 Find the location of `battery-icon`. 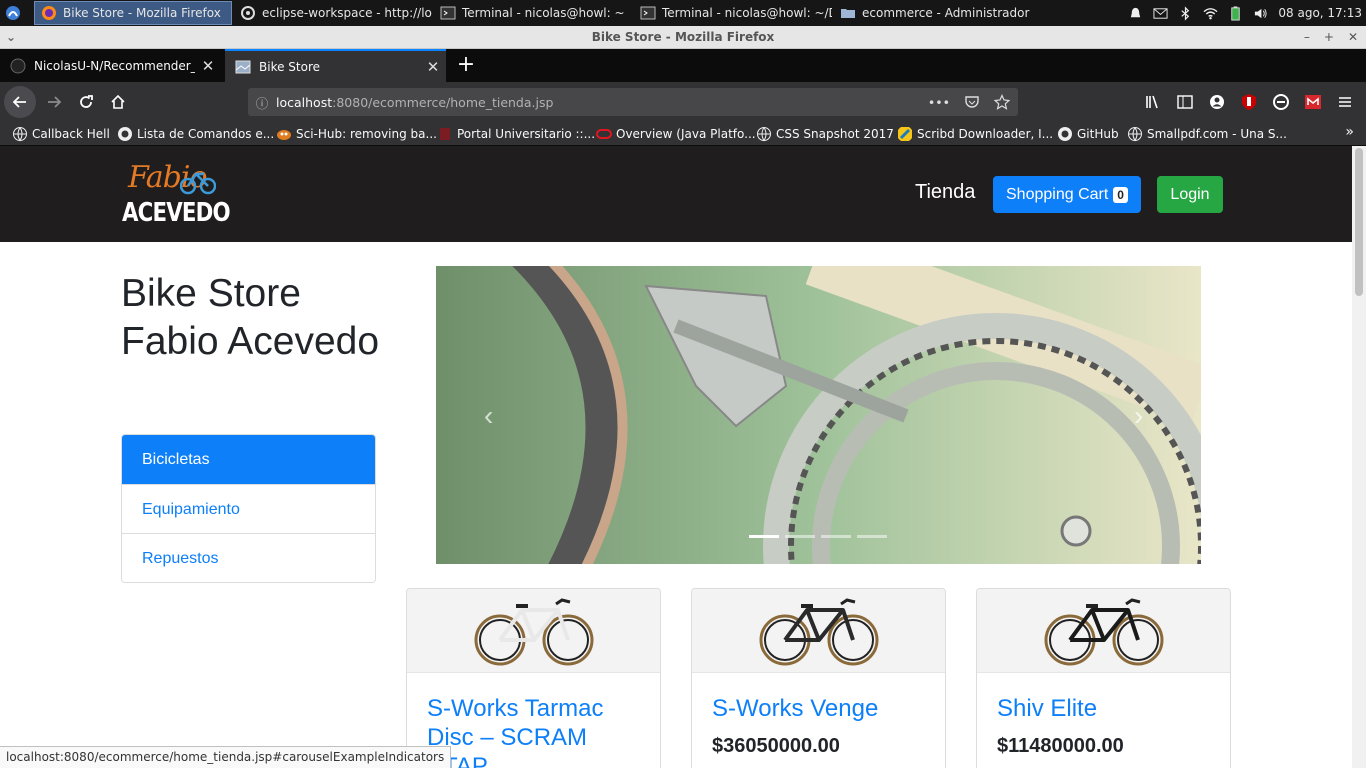

battery-icon is located at coordinates (1235, 13).